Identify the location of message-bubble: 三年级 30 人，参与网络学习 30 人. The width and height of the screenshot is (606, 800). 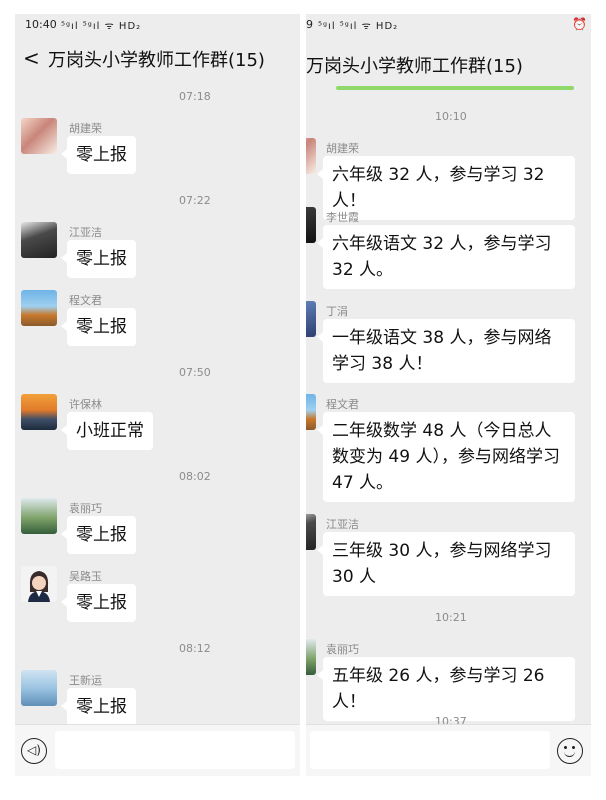
(446, 564).